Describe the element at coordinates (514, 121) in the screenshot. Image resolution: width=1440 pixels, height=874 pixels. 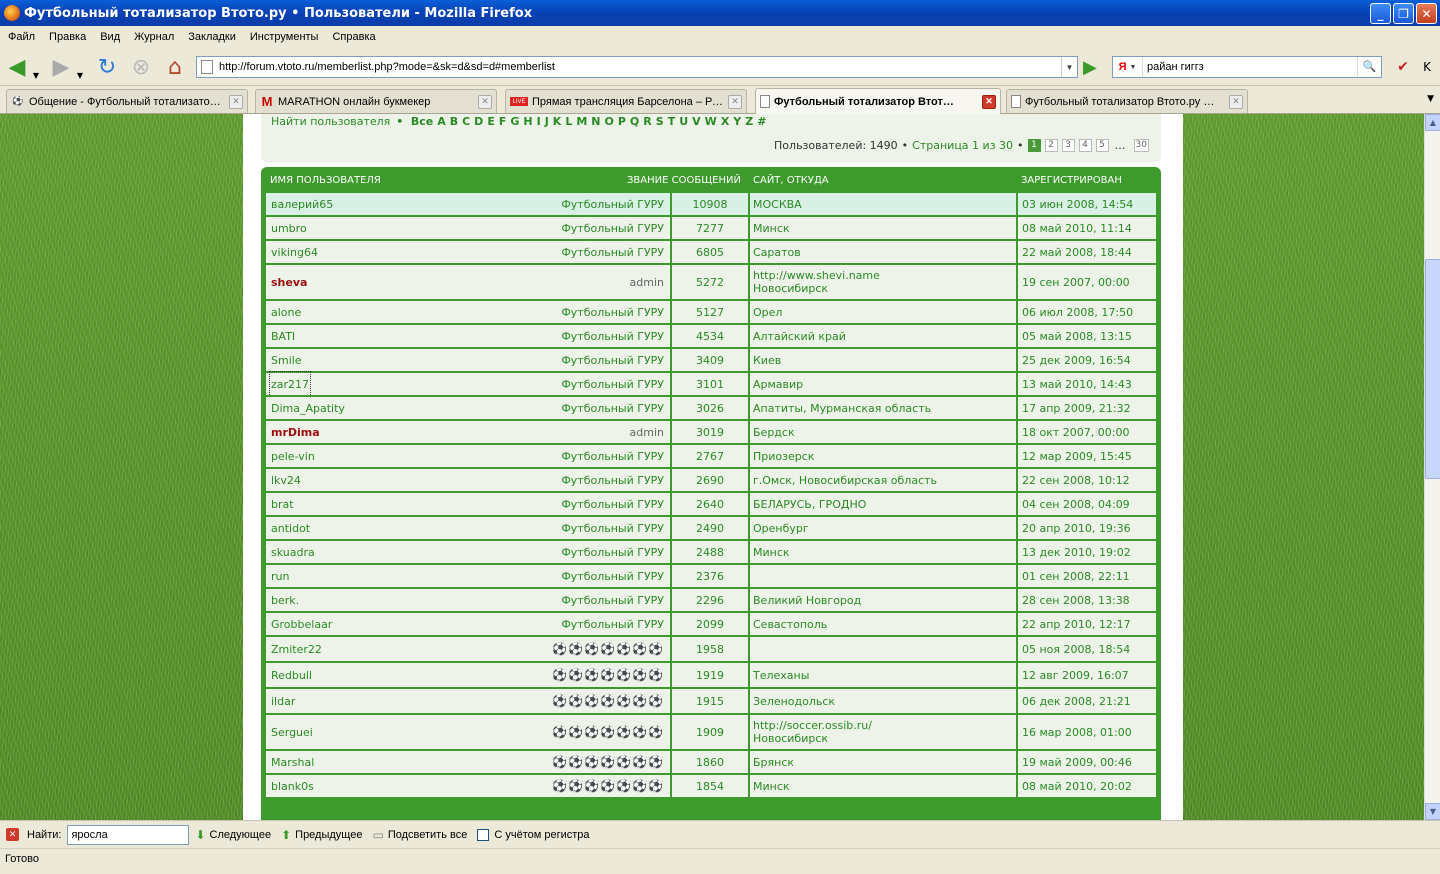
I see `letter-link: G` at that location.